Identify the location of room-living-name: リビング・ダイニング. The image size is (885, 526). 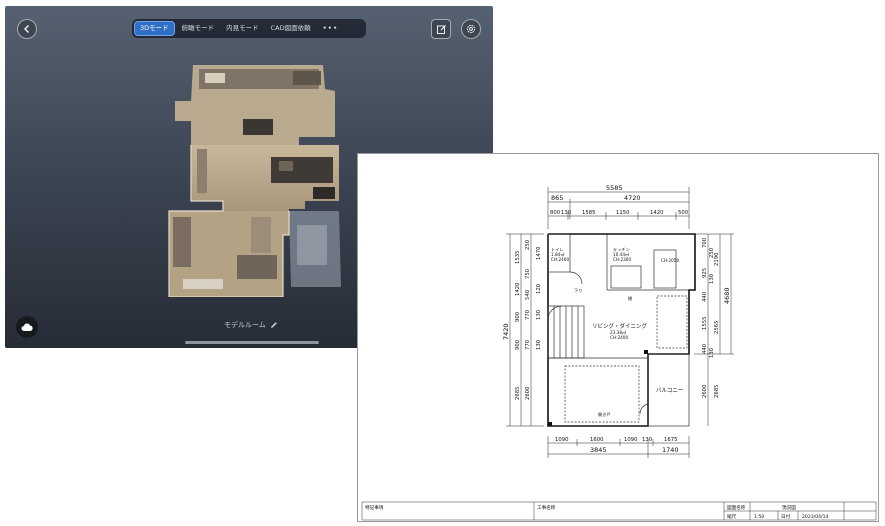
(620, 326).